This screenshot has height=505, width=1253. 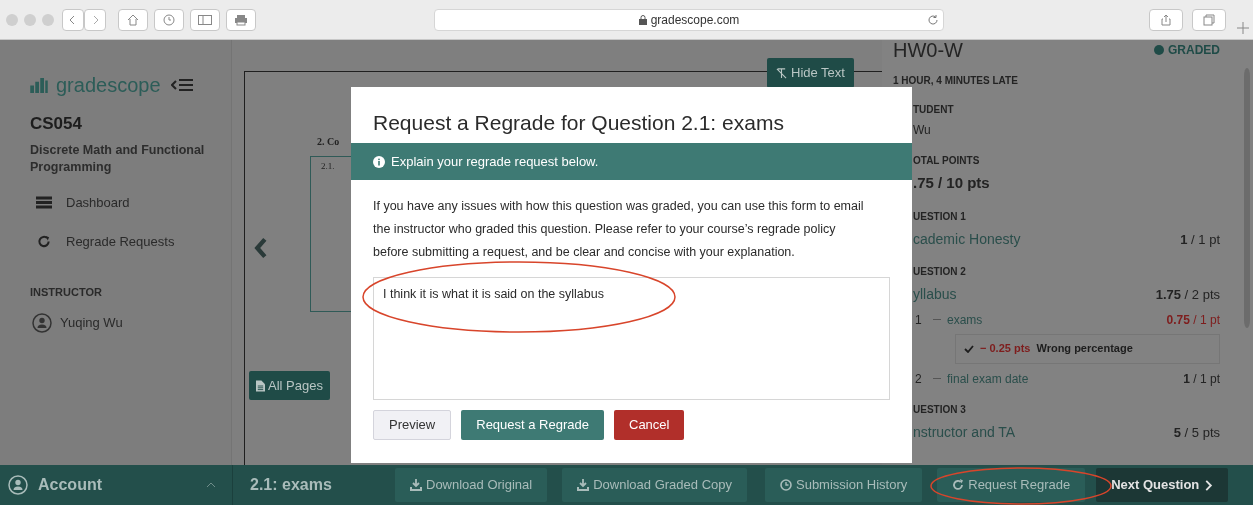 What do you see at coordinates (44, 202) in the screenshot?
I see `list-icon` at bounding box center [44, 202].